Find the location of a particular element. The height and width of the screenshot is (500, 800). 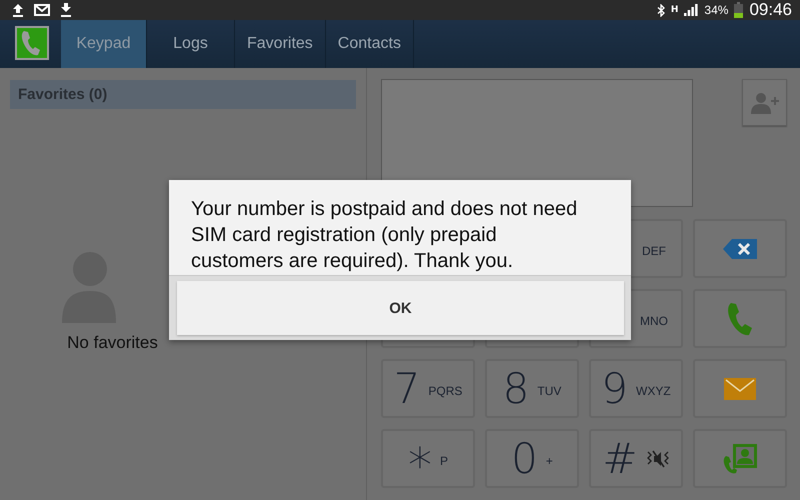

call-button is located at coordinates (740, 318).